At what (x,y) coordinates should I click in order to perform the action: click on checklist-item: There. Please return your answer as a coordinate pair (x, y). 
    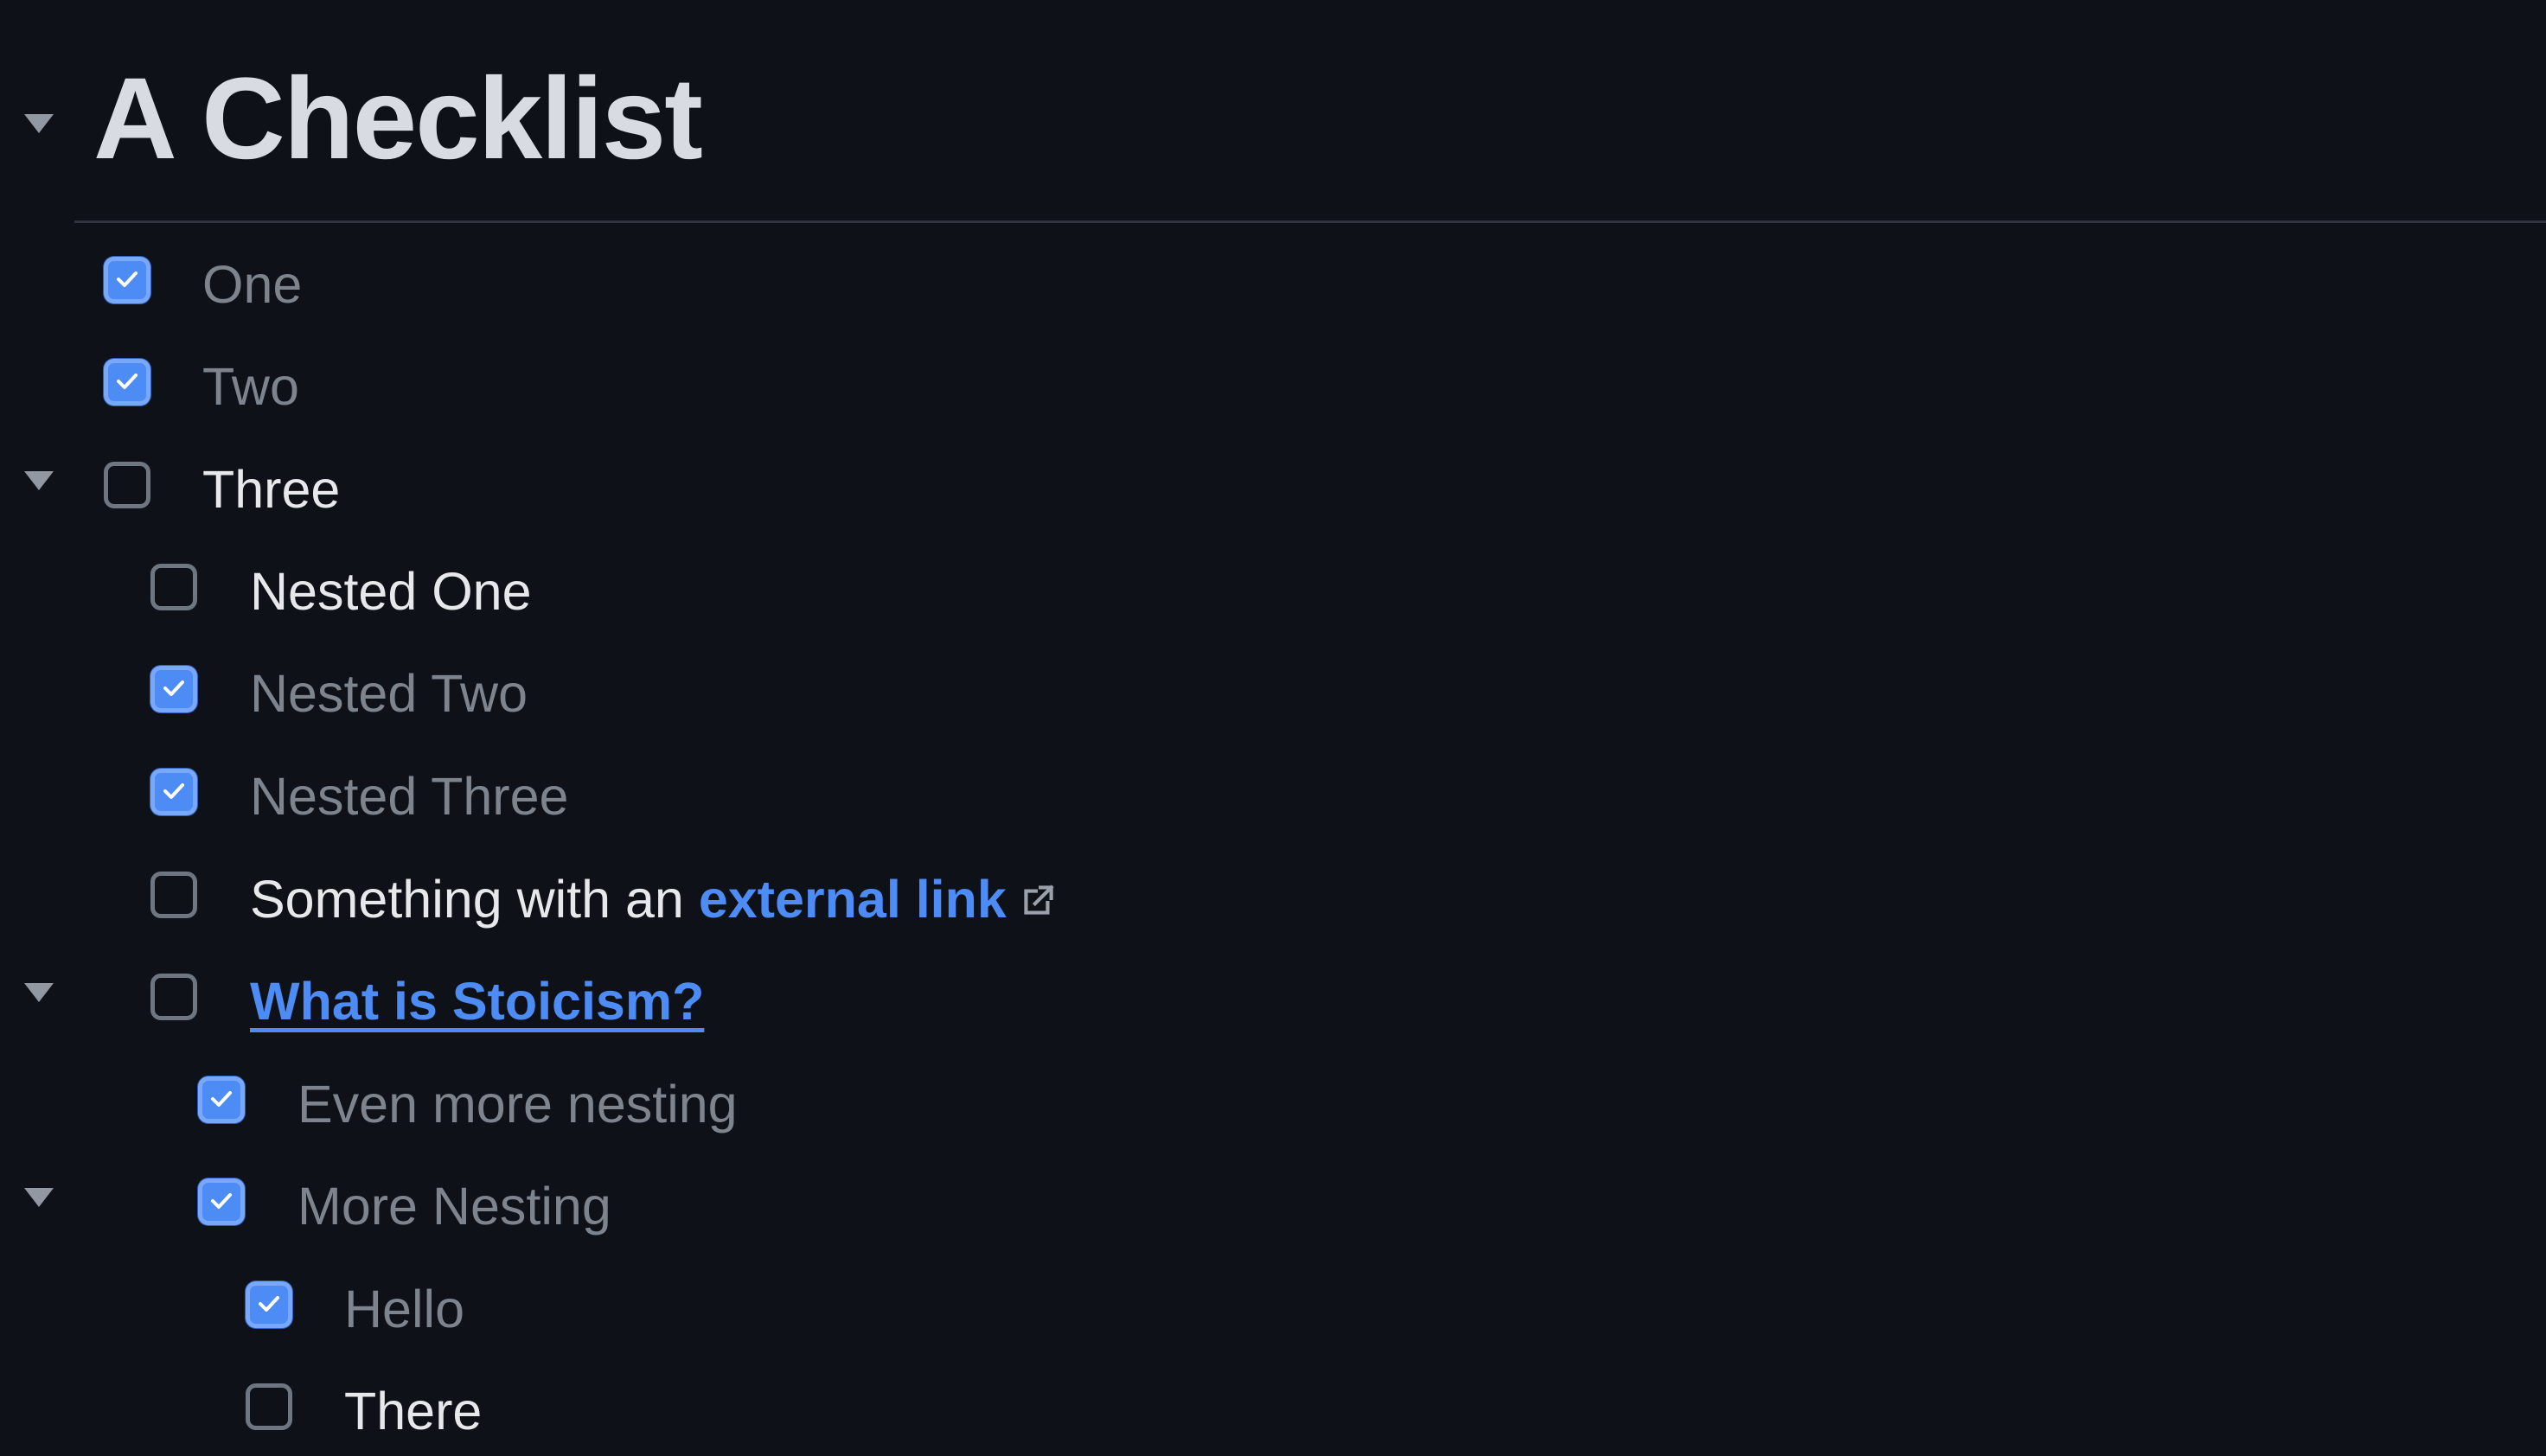
    Looking at the image, I should click on (1273, 1408).